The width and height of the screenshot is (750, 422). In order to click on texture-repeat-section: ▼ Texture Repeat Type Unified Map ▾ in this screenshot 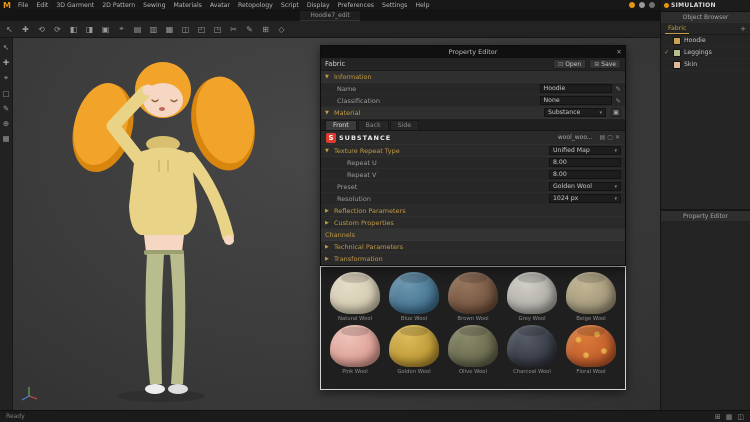, I will do `click(473, 151)`.